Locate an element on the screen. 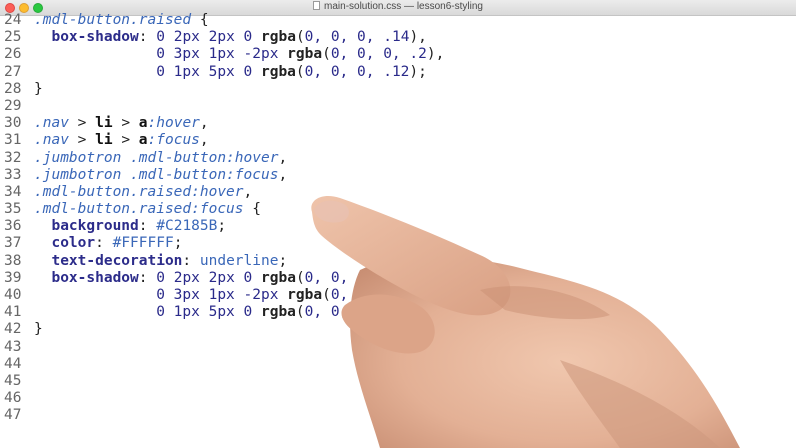 The width and height of the screenshot is (796, 448). code-line: 42} is located at coordinates (398, 329).